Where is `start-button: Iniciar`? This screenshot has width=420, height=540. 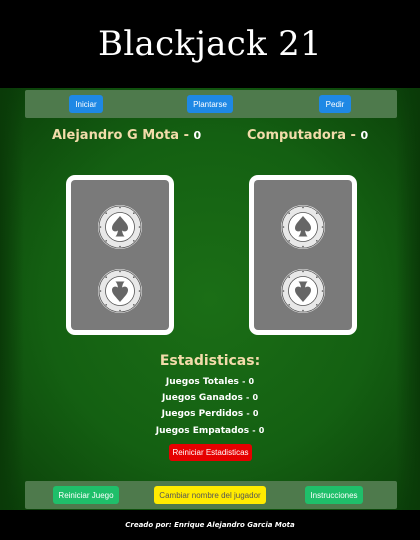
start-button: Iniciar is located at coordinates (86, 104).